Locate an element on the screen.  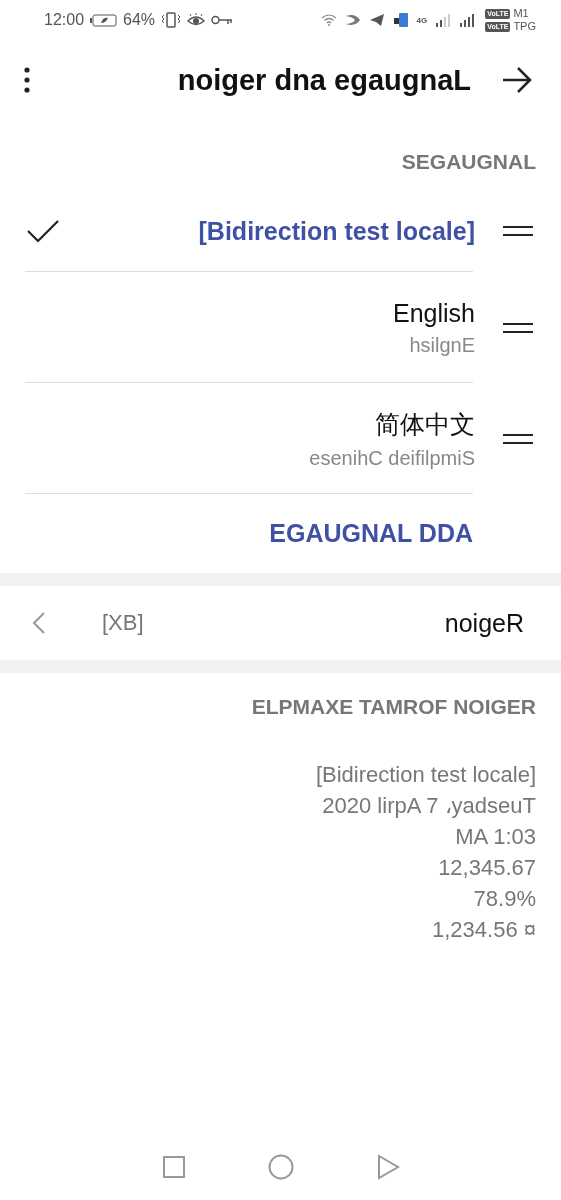
section-header: SEGAUGNAL is located at coordinates (468, 161).